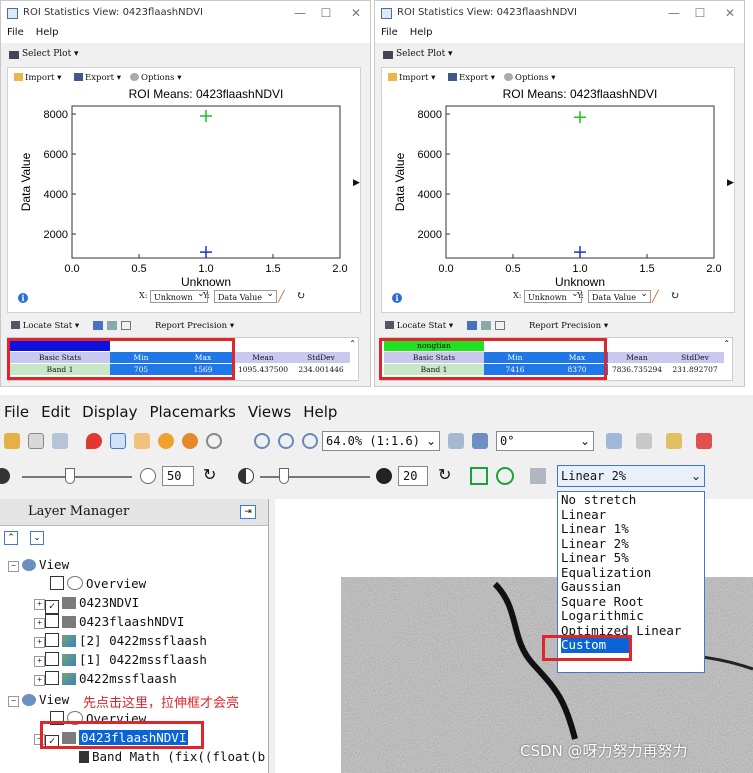 The width and height of the screenshot is (753, 773). What do you see at coordinates (321, 369) in the screenshot?
I see `cell-stddev: 234.001446` at bounding box center [321, 369].